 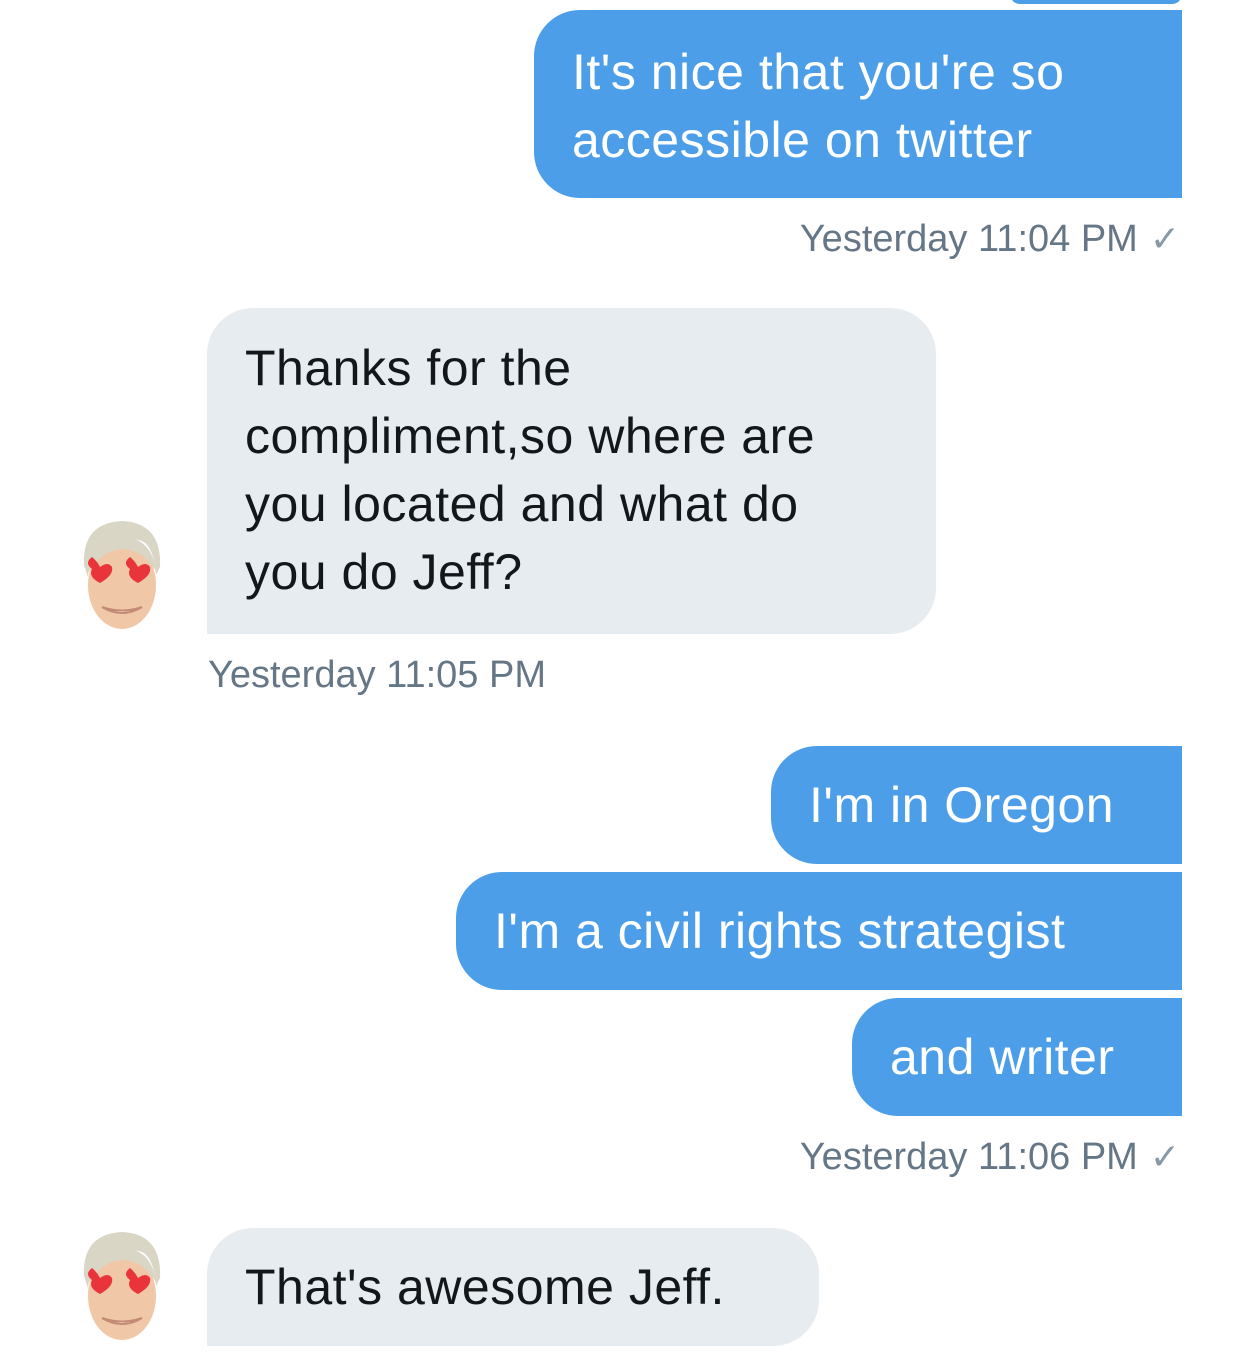 I want to click on message-line: It's nice that you're so, so click(x=818, y=72).